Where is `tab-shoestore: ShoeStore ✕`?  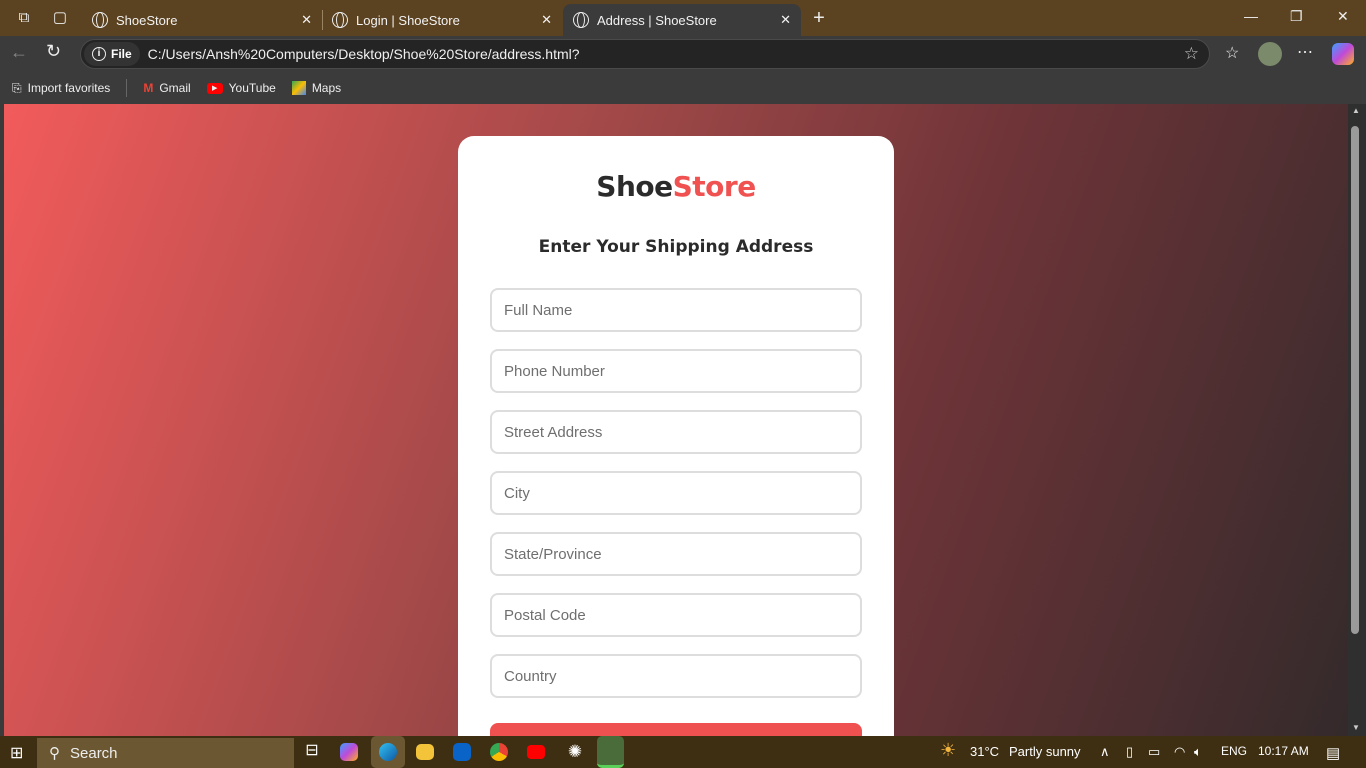 tab-shoestore: ShoeStore ✕ is located at coordinates (202, 20).